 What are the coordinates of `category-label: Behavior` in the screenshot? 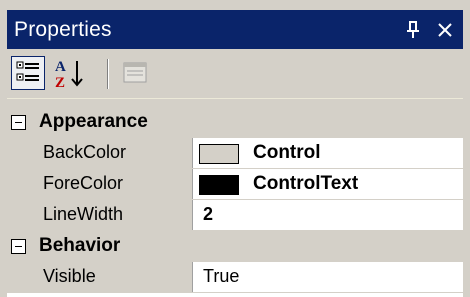 It's located at (80, 245).